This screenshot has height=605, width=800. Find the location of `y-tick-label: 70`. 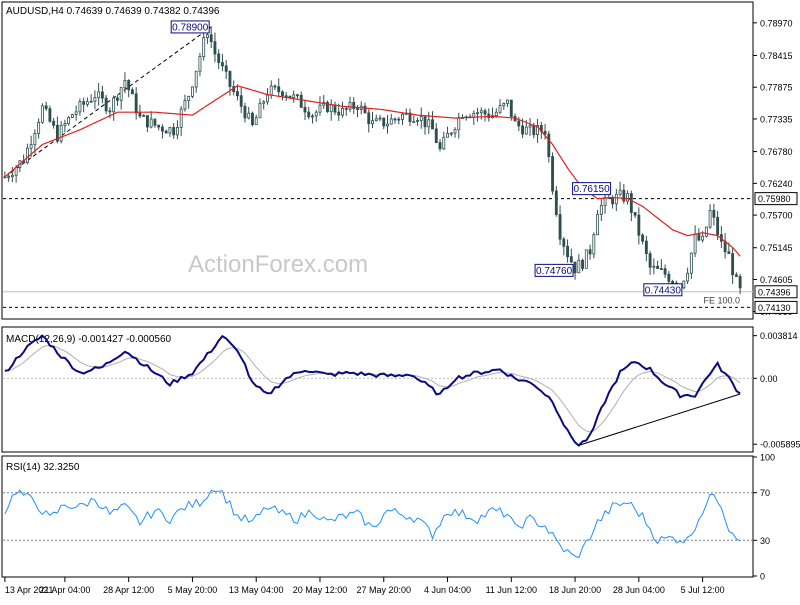

y-tick-label: 70 is located at coordinates (765, 493).